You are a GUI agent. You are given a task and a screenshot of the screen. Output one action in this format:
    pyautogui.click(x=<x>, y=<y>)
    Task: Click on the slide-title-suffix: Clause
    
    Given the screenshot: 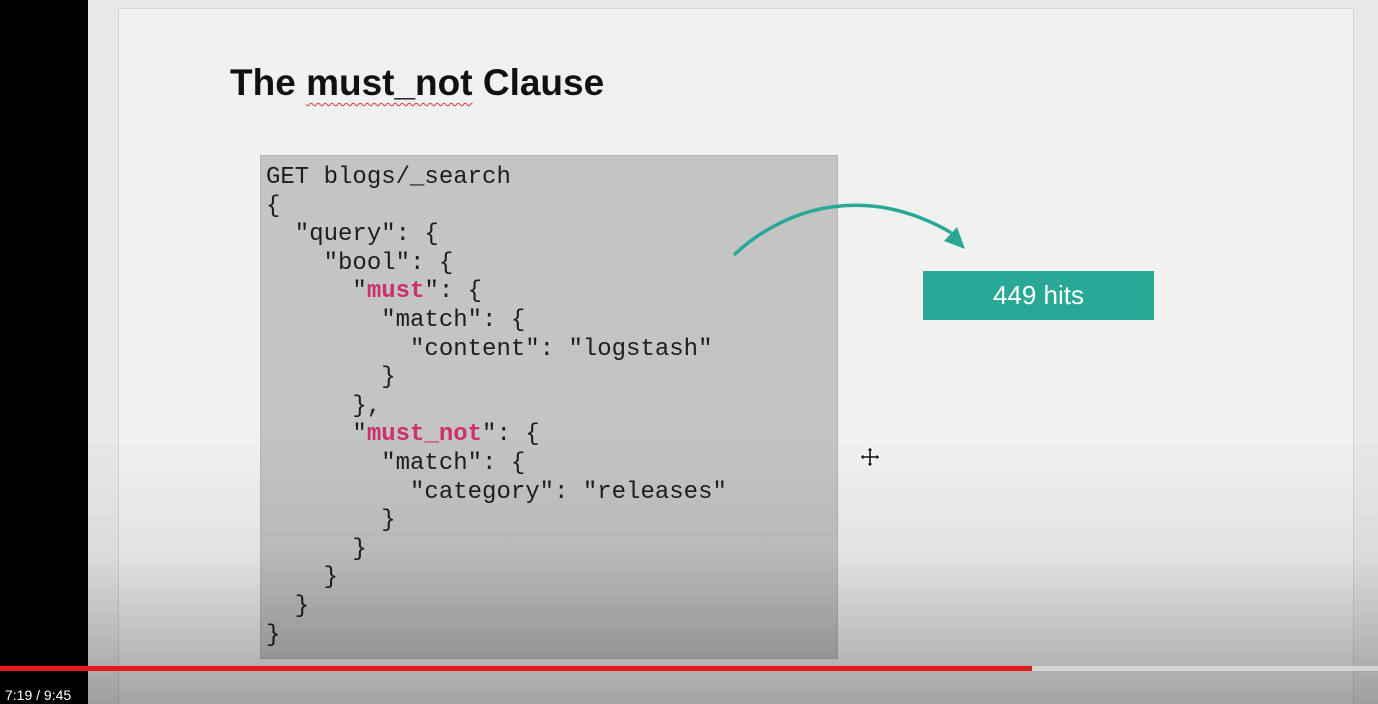 What is the action you would take?
    pyautogui.click(x=538, y=82)
    